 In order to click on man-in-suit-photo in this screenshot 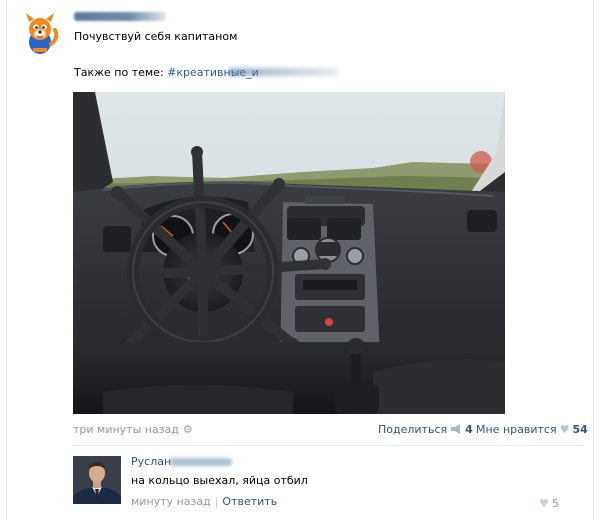, I will do `click(97, 480)`.